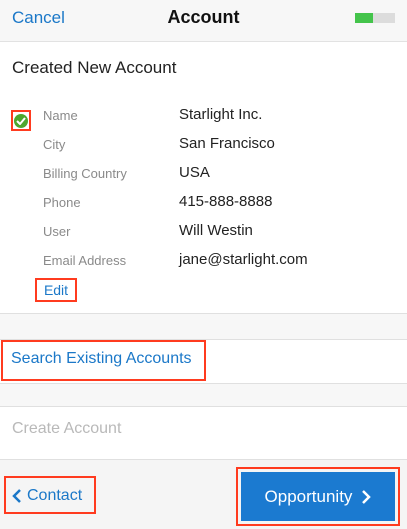 The width and height of the screenshot is (407, 529). What do you see at coordinates (216, 230) in the screenshot?
I see `field-value-user: Will Westin` at bounding box center [216, 230].